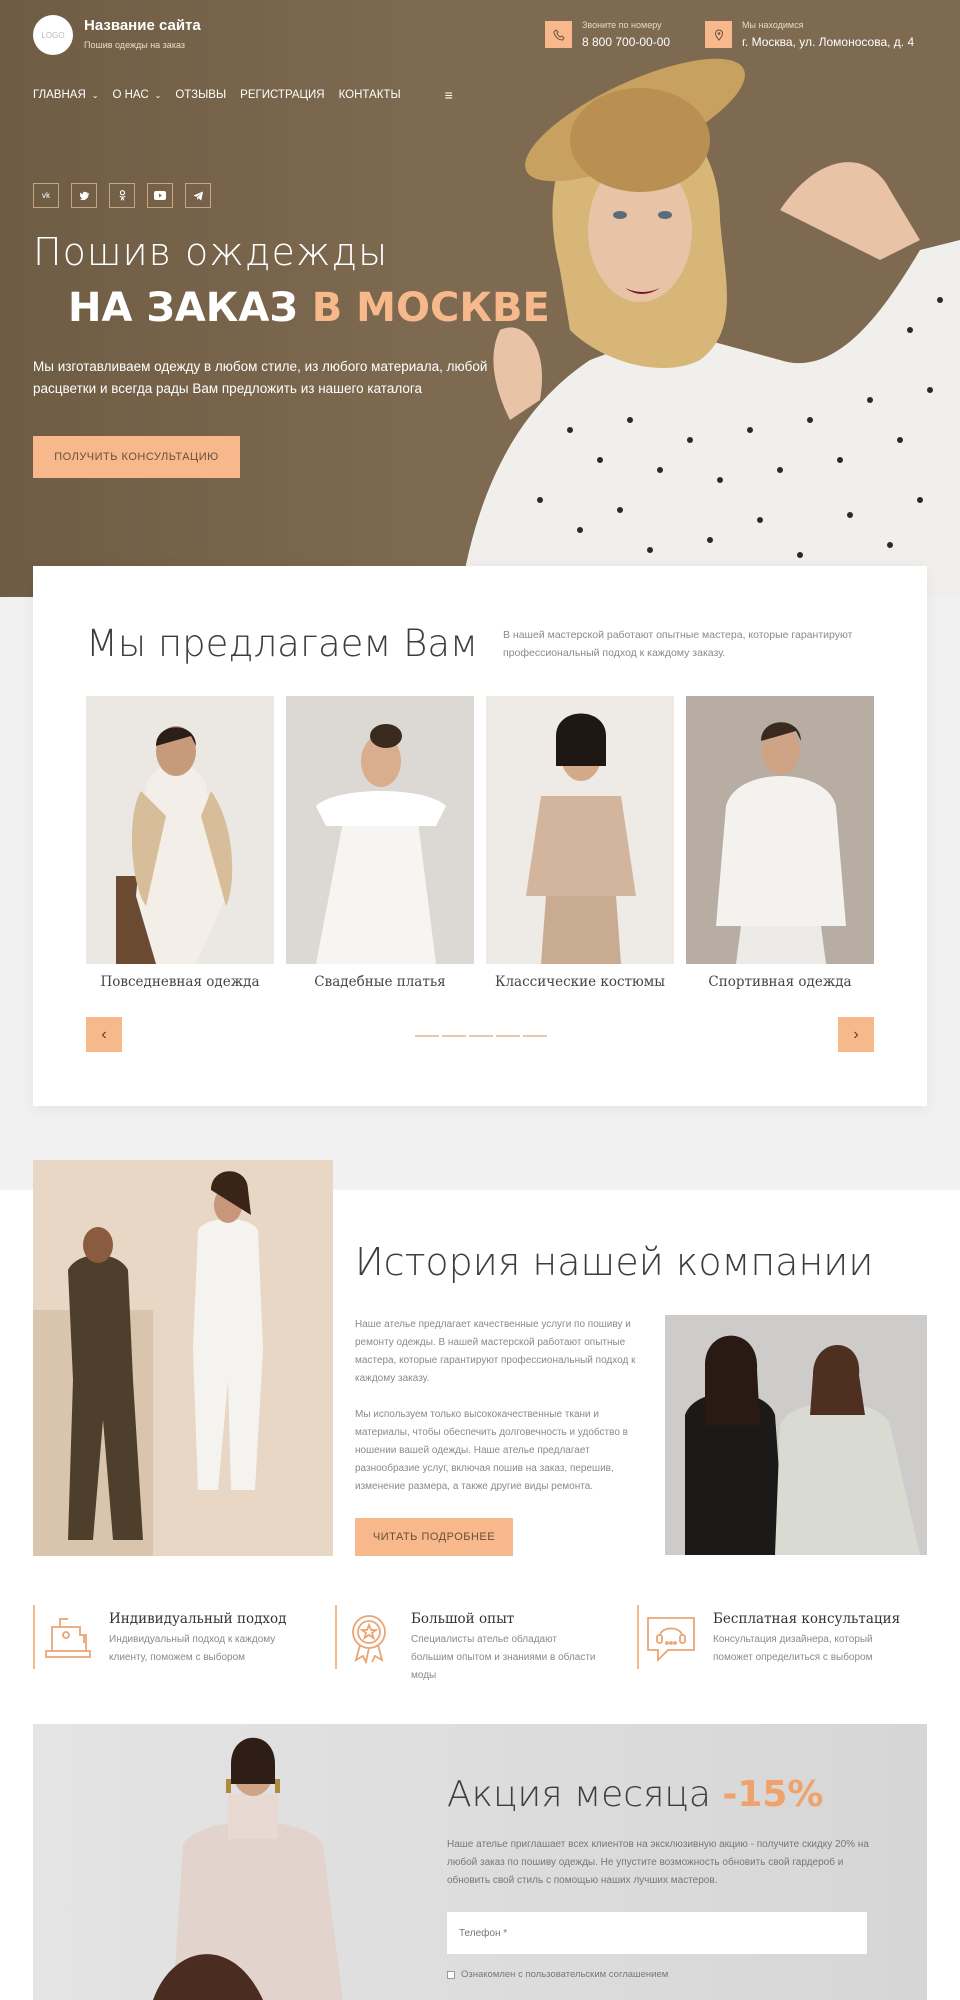  I want to click on consultation-chat-icon, so click(670, 1637).